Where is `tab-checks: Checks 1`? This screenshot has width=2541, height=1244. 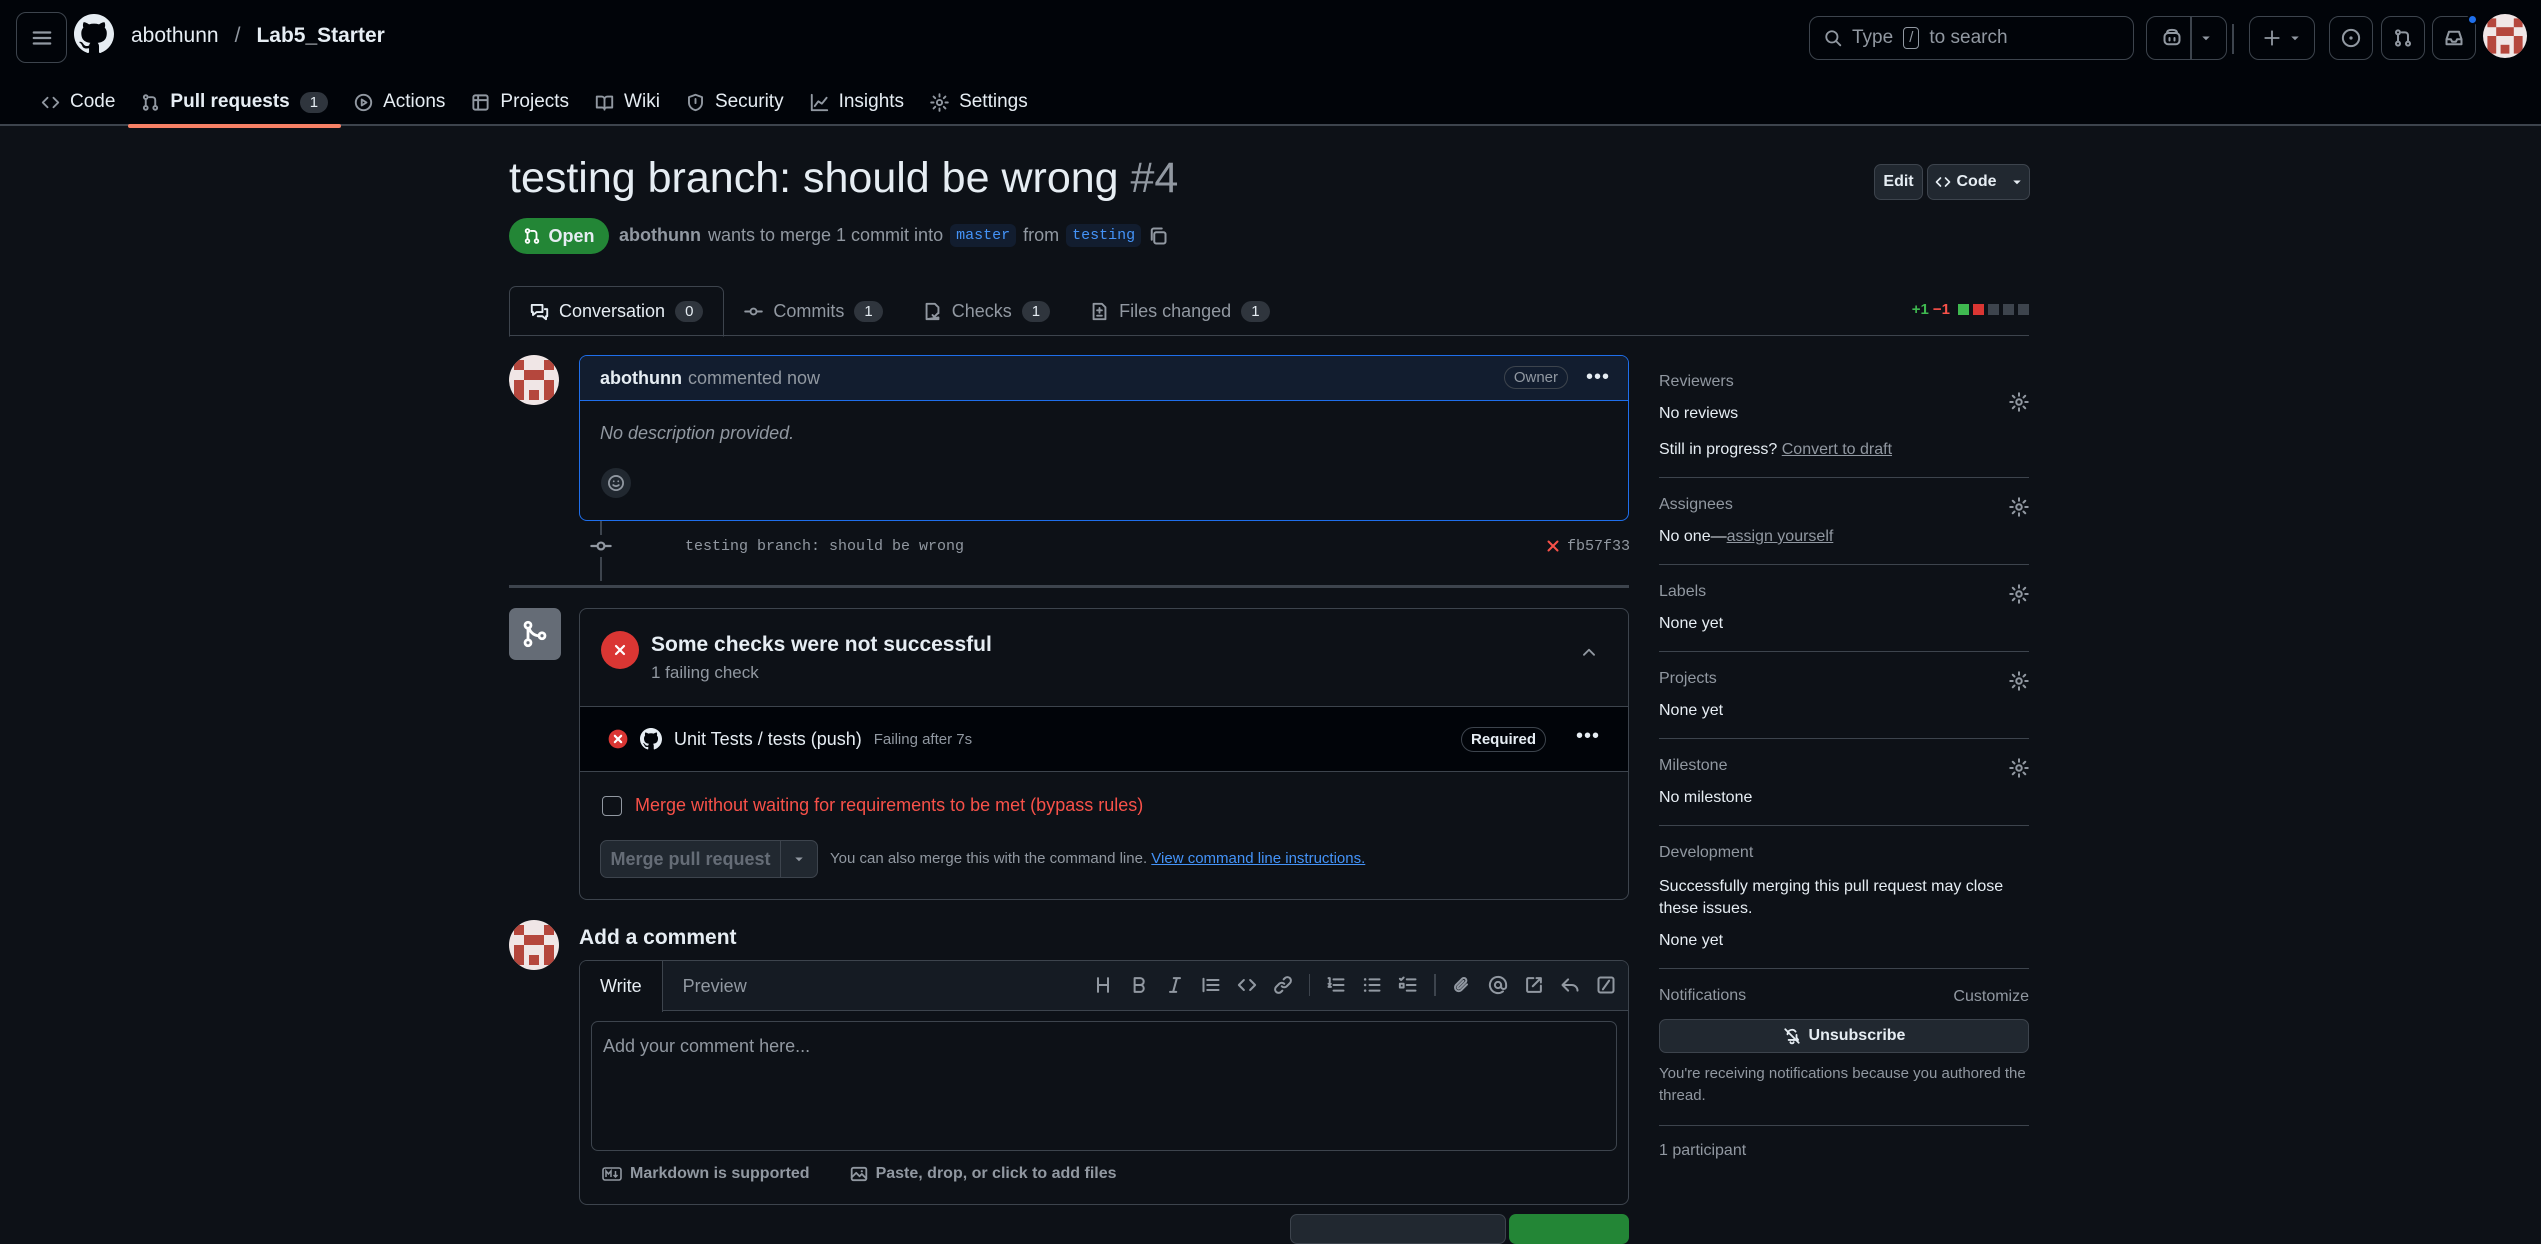
tab-checks: Checks 1 is located at coordinates (986, 311).